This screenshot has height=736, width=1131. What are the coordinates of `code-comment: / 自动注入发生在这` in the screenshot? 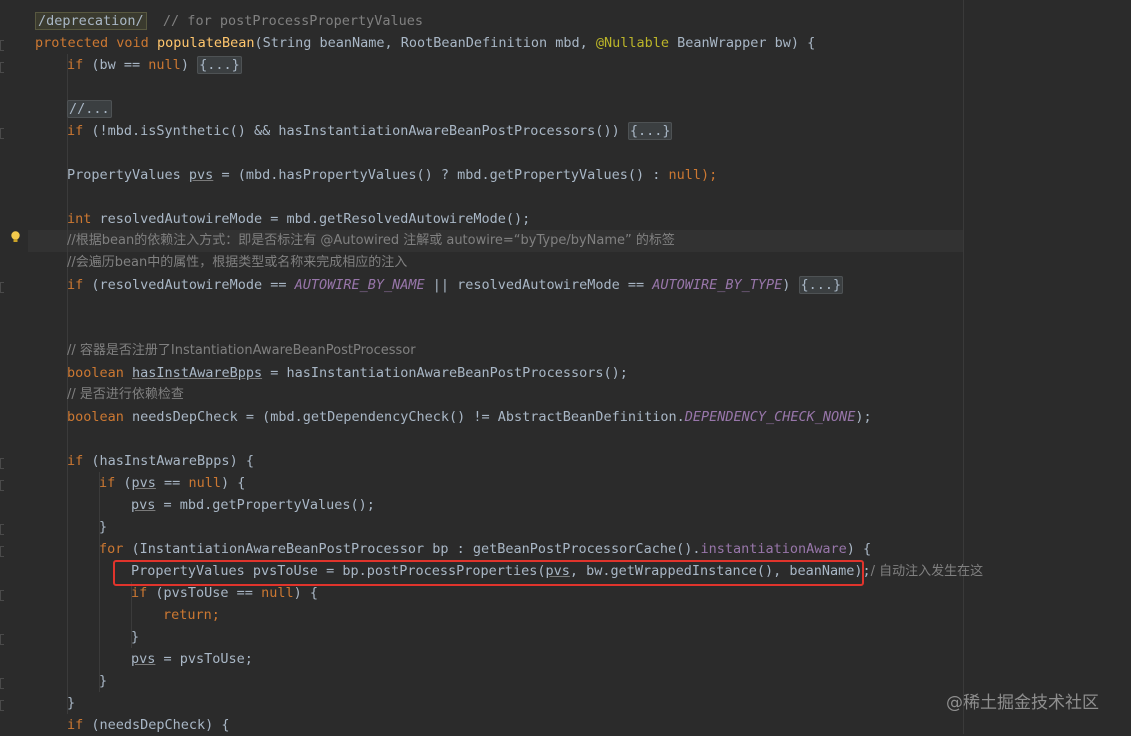 It's located at (927, 571).